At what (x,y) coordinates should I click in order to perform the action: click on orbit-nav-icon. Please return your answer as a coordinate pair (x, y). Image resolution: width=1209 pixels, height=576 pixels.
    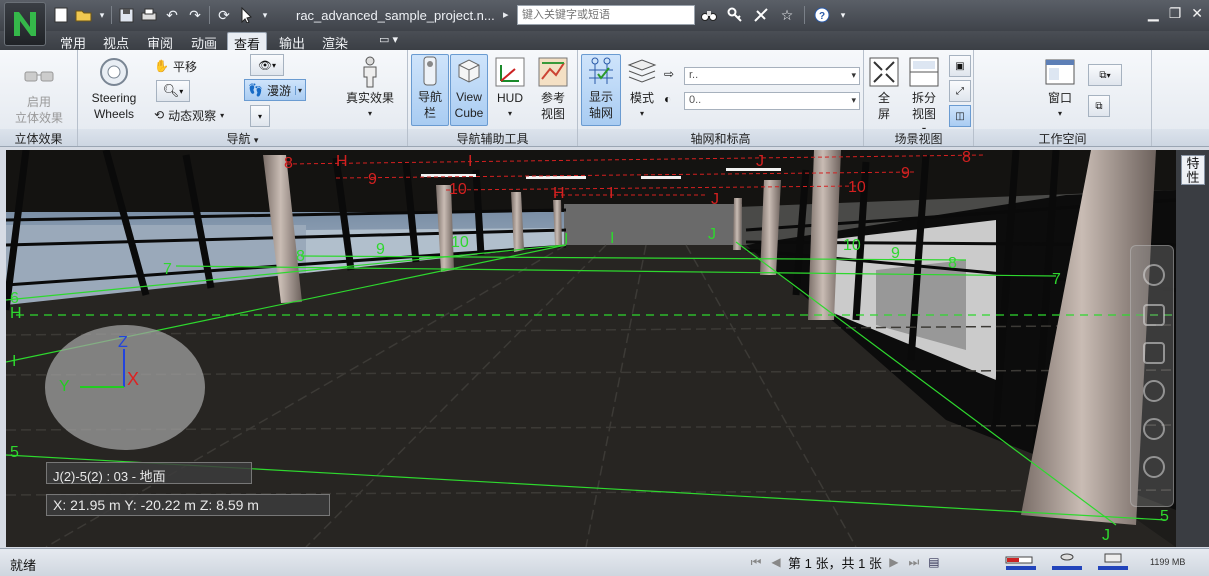
    Looking at the image, I should click on (1154, 391).